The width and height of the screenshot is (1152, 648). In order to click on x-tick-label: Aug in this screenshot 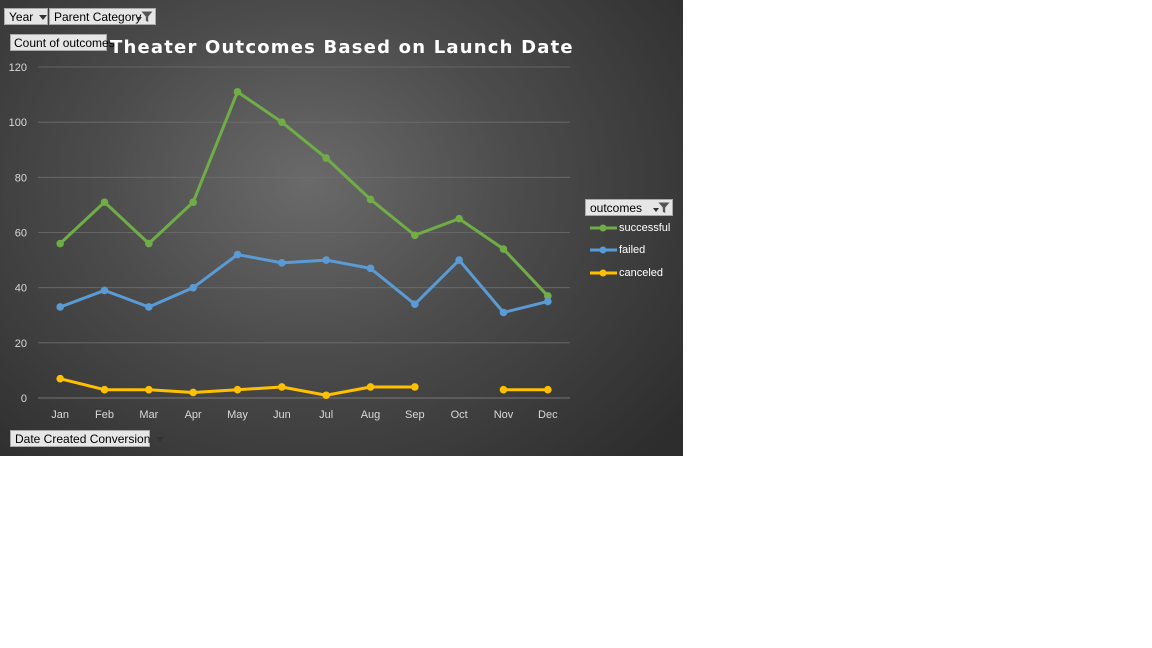, I will do `click(371, 415)`.